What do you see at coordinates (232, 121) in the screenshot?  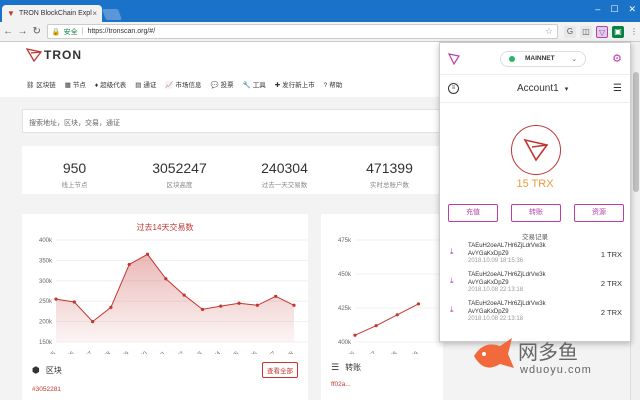 I see `search-input: 搜索地址，区块，交易，通证` at bounding box center [232, 121].